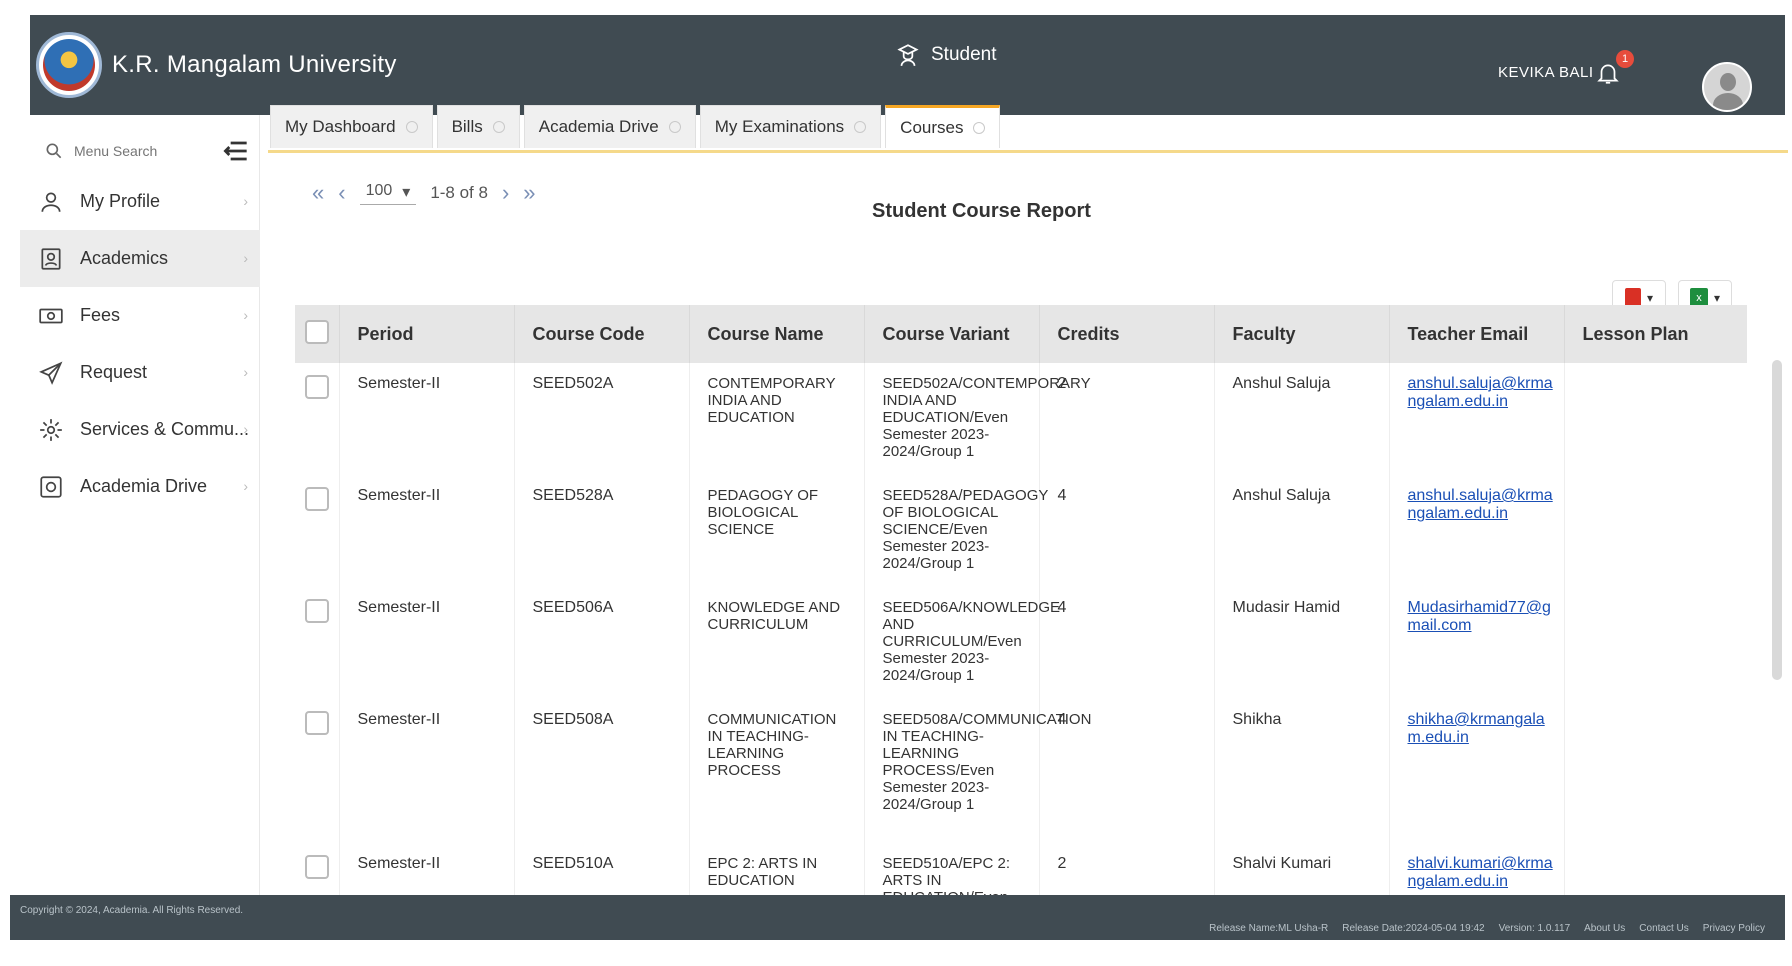  What do you see at coordinates (932, 127) in the screenshot?
I see `tab-label: Courses` at bounding box center [932, 127].